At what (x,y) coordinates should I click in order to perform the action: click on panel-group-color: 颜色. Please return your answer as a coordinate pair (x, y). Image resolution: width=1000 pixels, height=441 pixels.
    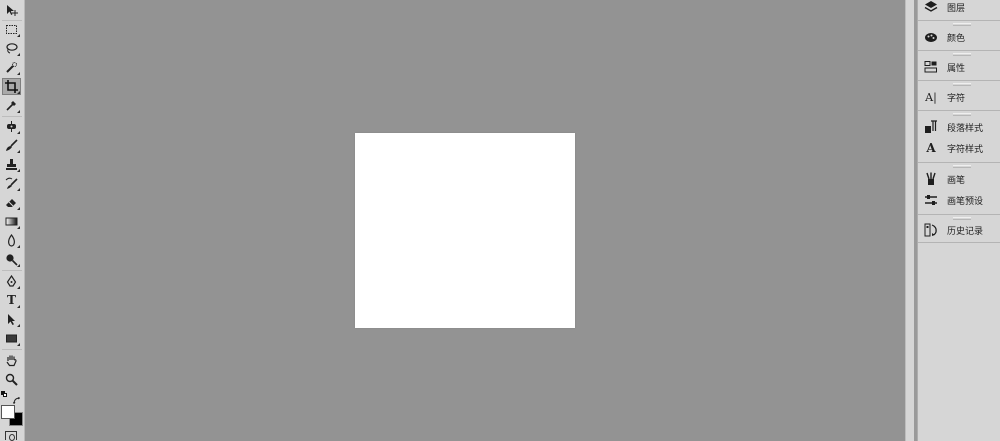
    Looking at the image, I should click on (959, 36).